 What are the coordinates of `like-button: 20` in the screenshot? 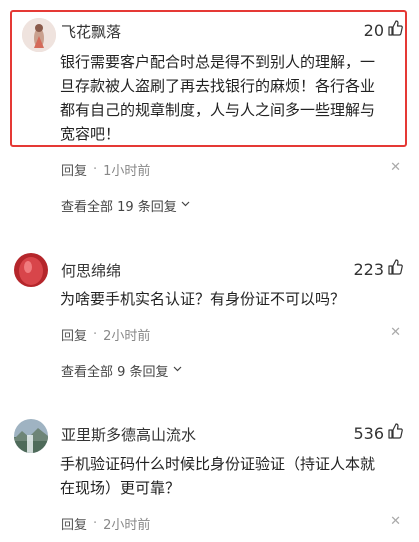 It's located at (383, 30).